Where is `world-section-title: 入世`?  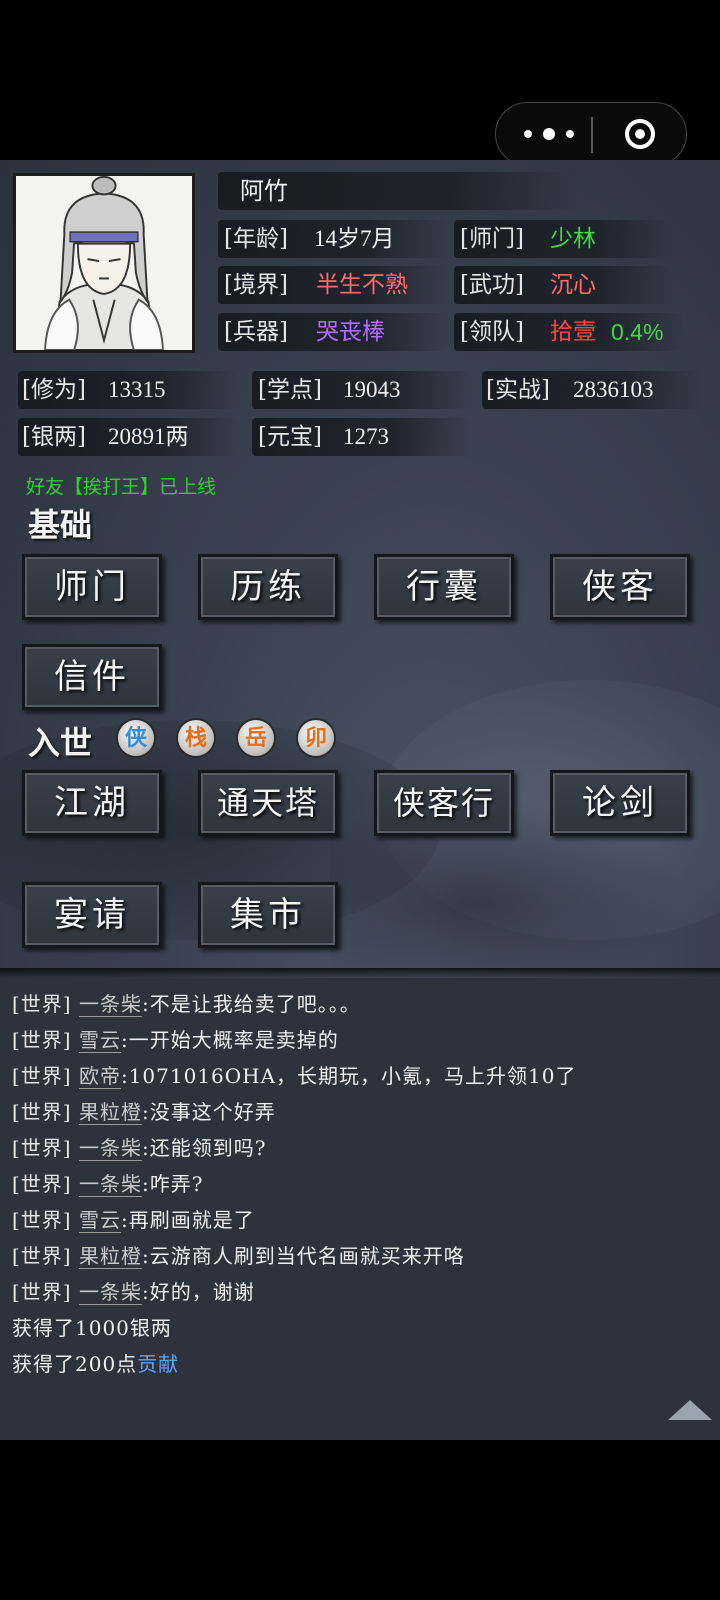
world-section-title: 入世 is located at coordinates (60, 743).